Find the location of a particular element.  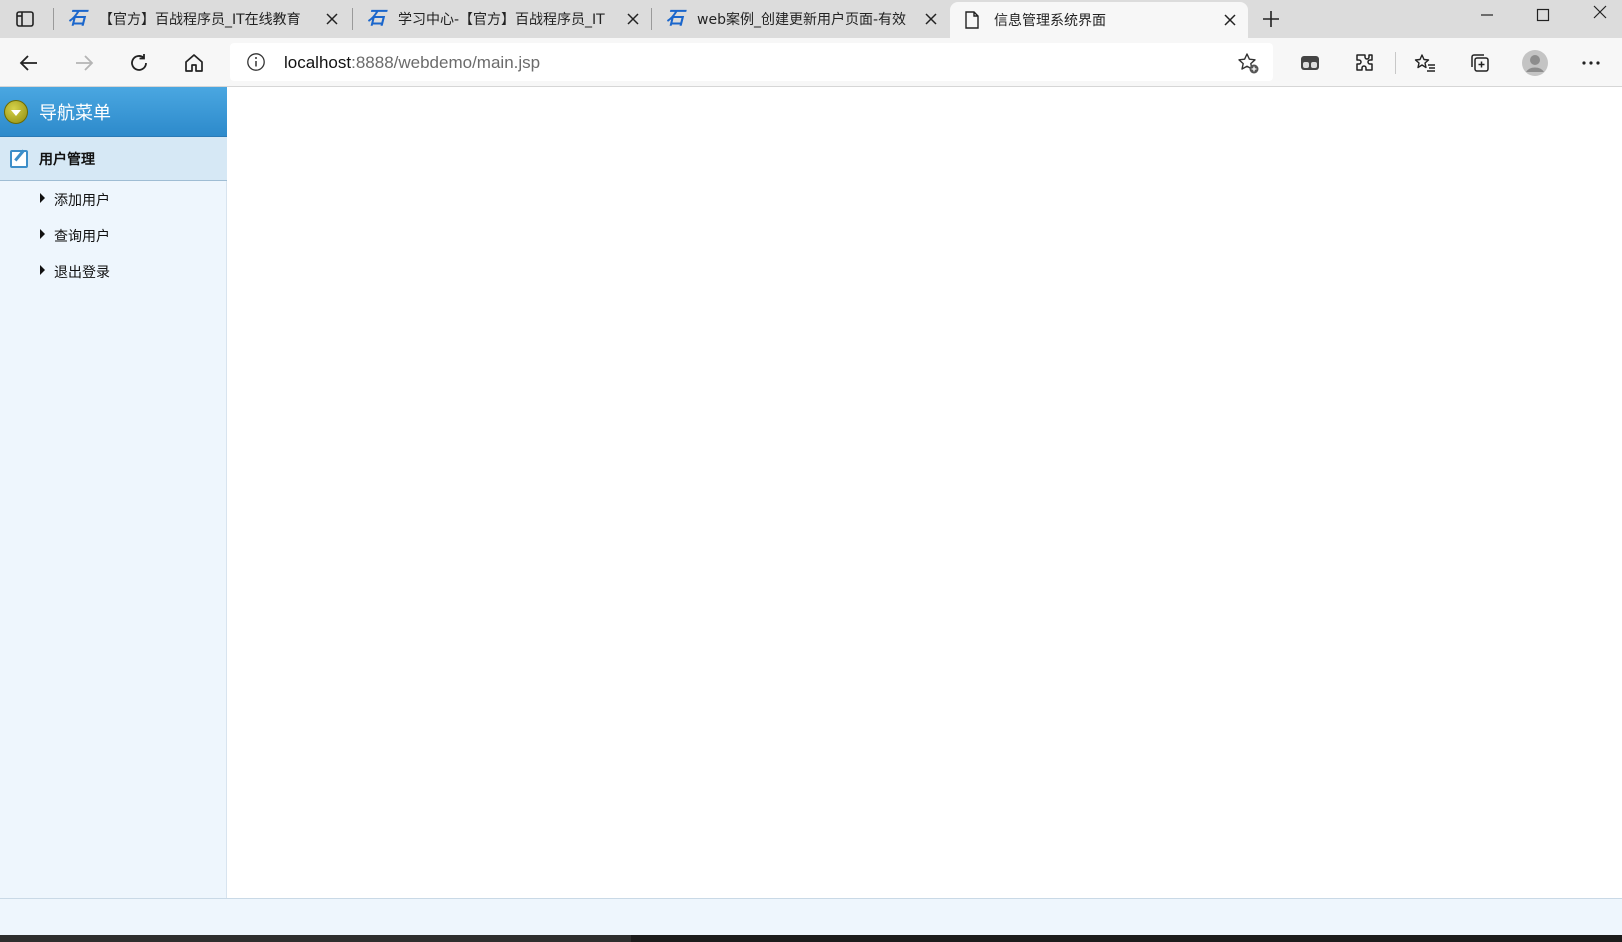

page-icon is located at coordinates (972, 20).